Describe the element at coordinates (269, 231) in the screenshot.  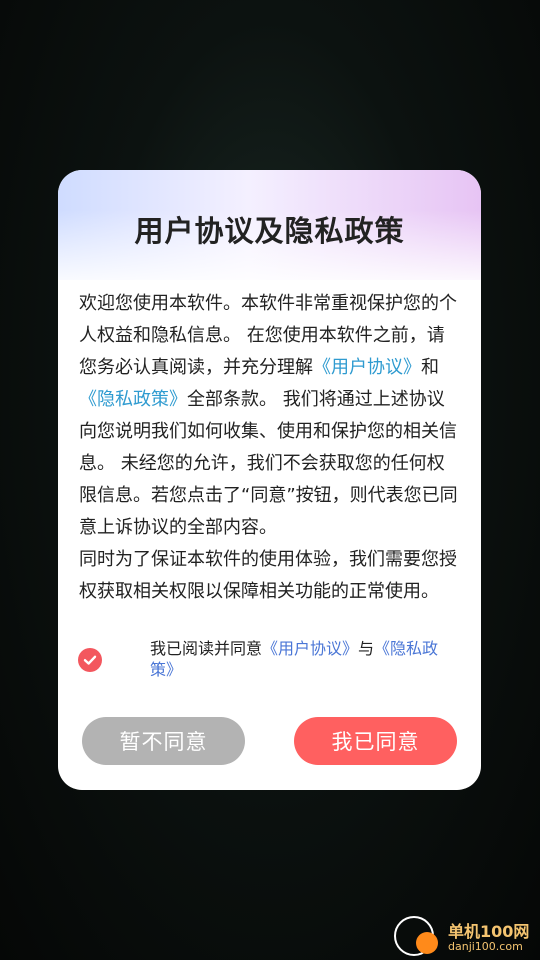
I see `dialog-title: 用户协议及隐私政策` at that location.